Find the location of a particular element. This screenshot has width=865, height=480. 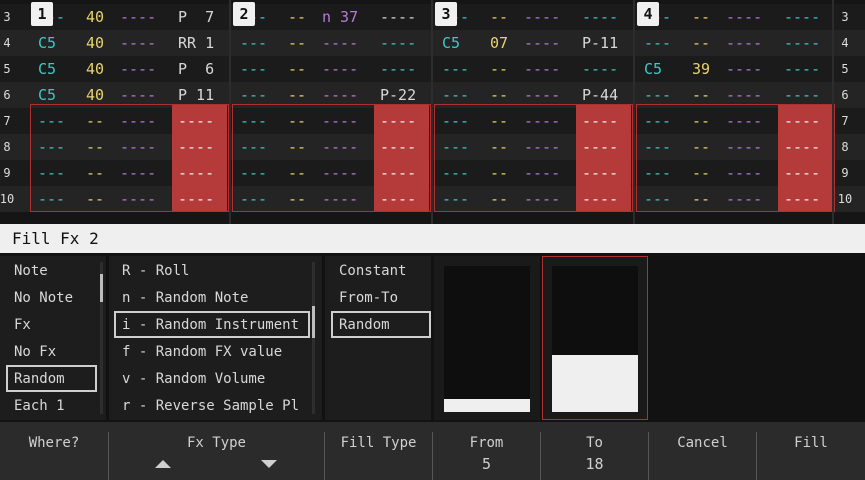

cancel-button: Cancel is located at coordinates (702, 451).